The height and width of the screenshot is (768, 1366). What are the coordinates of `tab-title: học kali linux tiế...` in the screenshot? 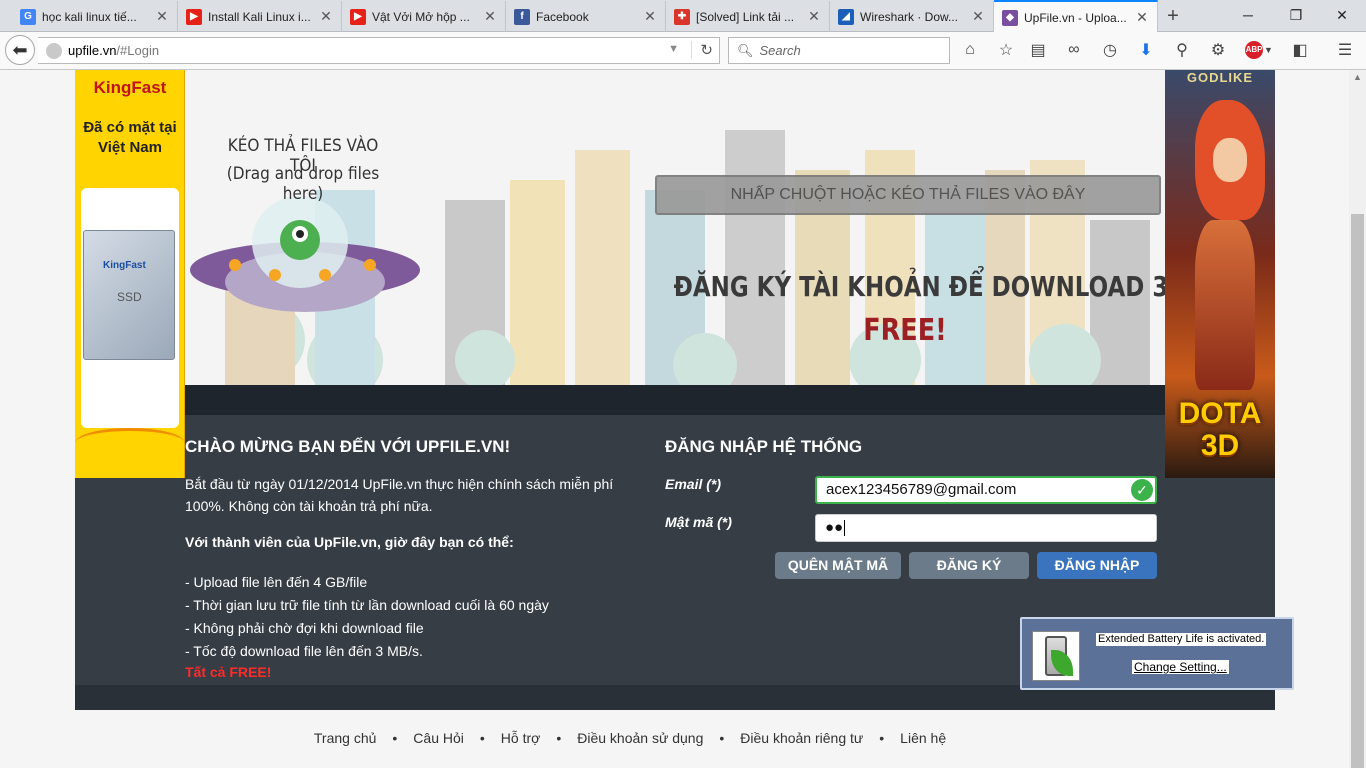 It's located at (89, 16).